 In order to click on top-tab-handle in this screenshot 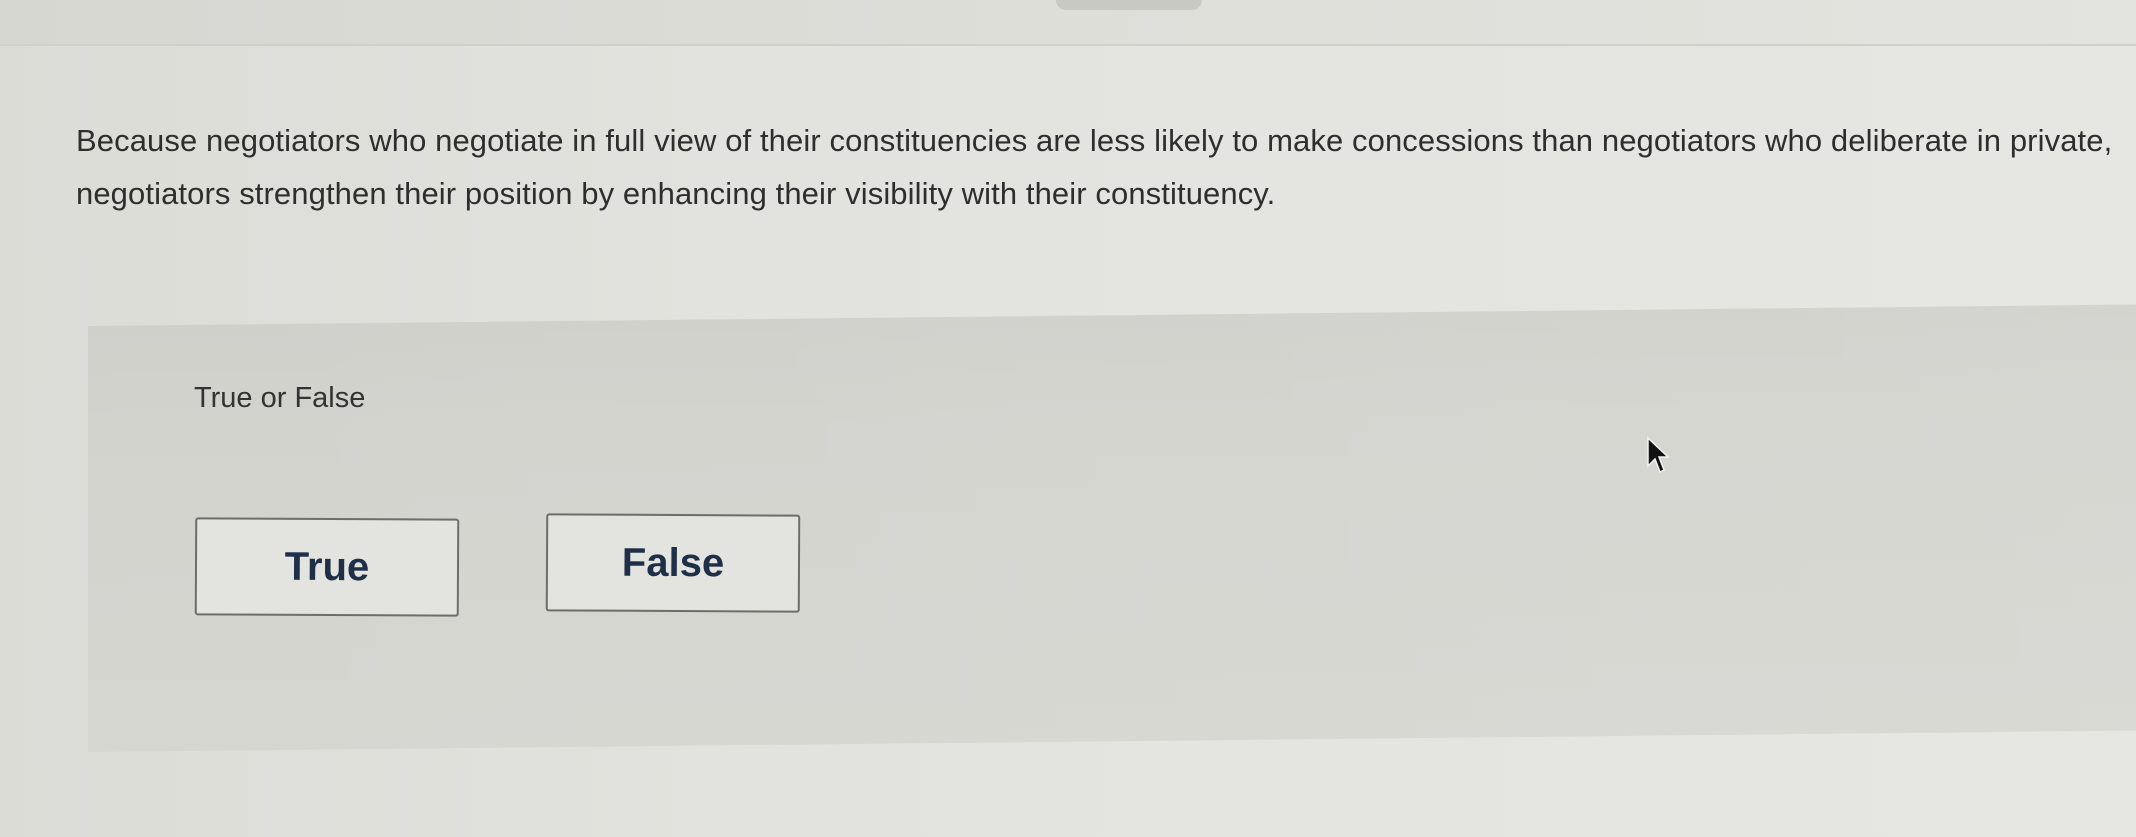, I will do `click(1129, 5)`.